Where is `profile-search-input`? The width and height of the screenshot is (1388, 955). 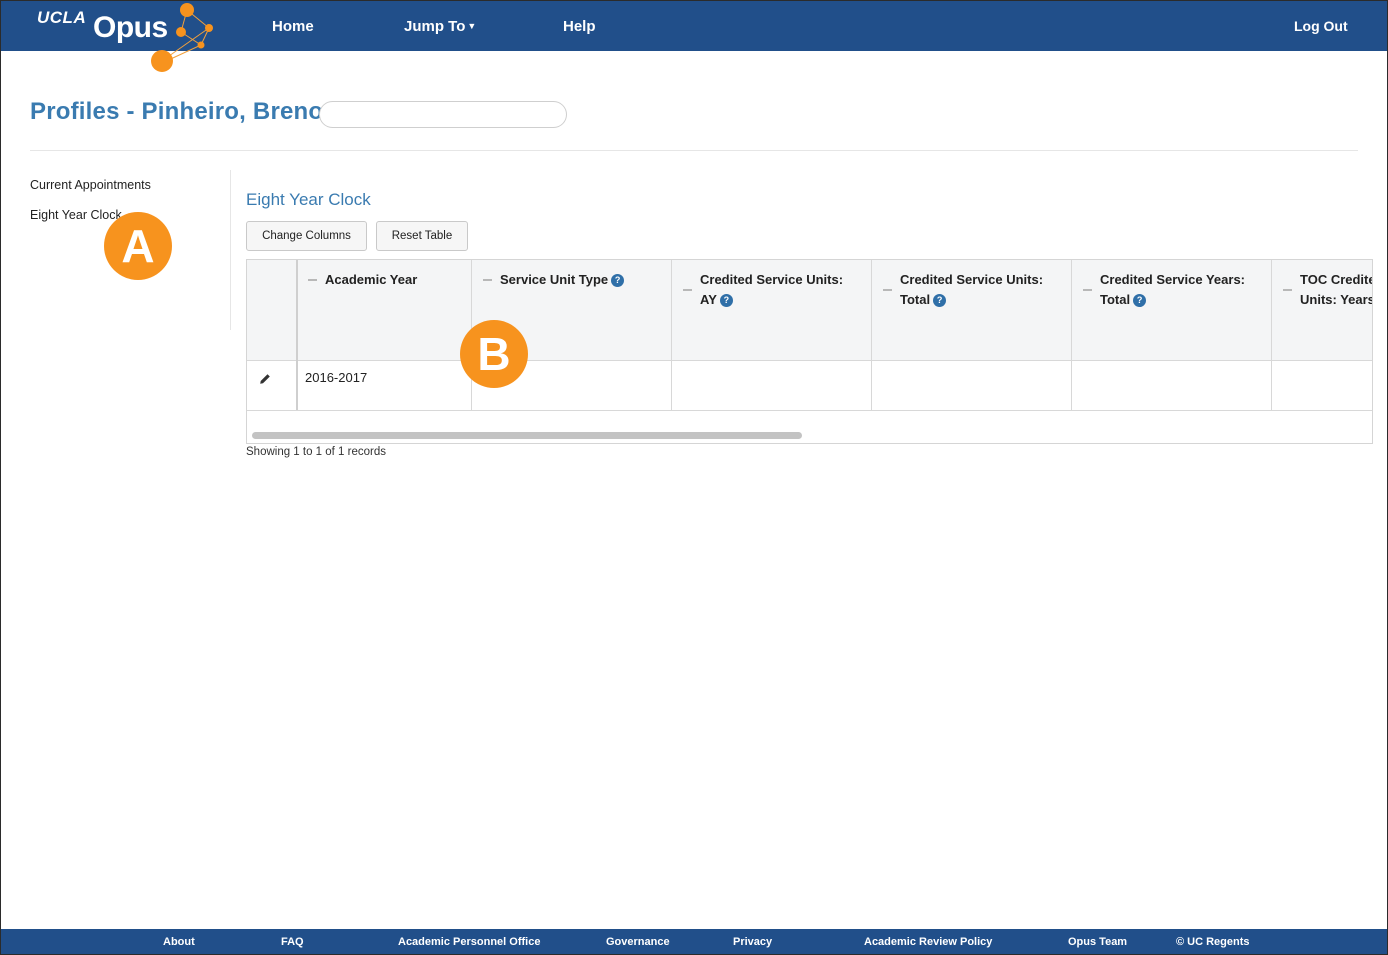 profile-search-input is located at coordinates (443, 114).